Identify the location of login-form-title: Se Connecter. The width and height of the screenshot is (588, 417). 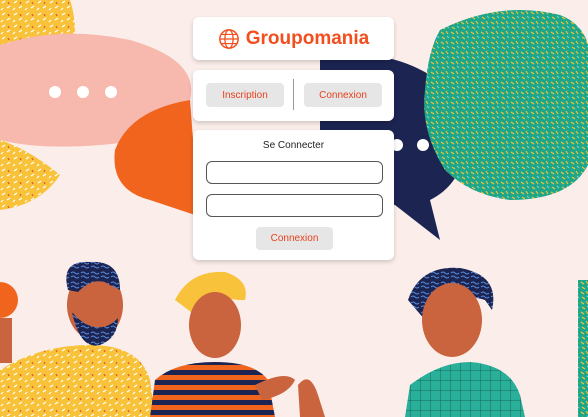
(293, 145).